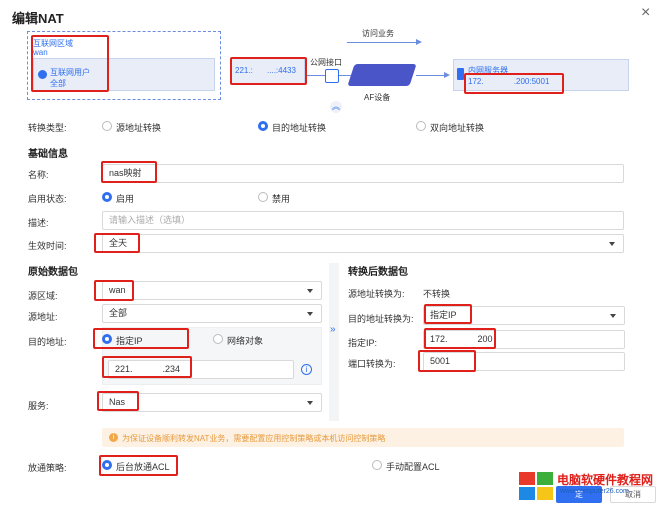 The width and height of the screenshot is (666, 505). Describe the element at coordinates (171, 369) in the screenshot. I see `dst-ip-right: .234` at that location.